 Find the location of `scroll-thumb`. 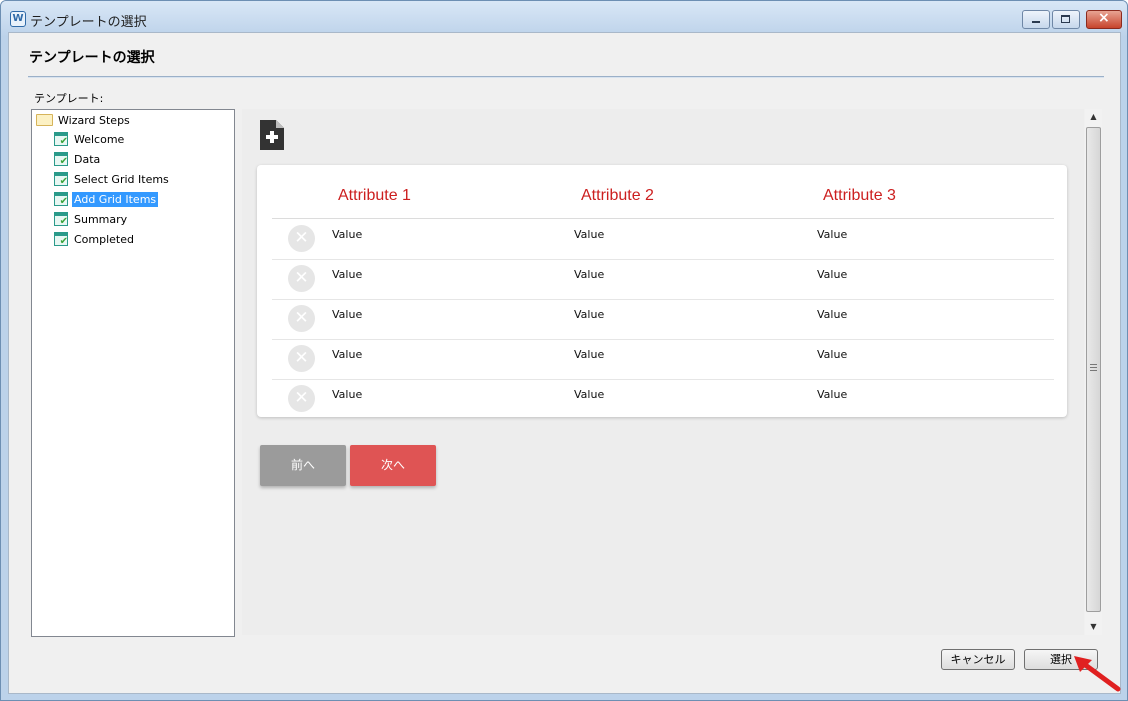

scroll-thumb is located at coordinates (1093, 369).